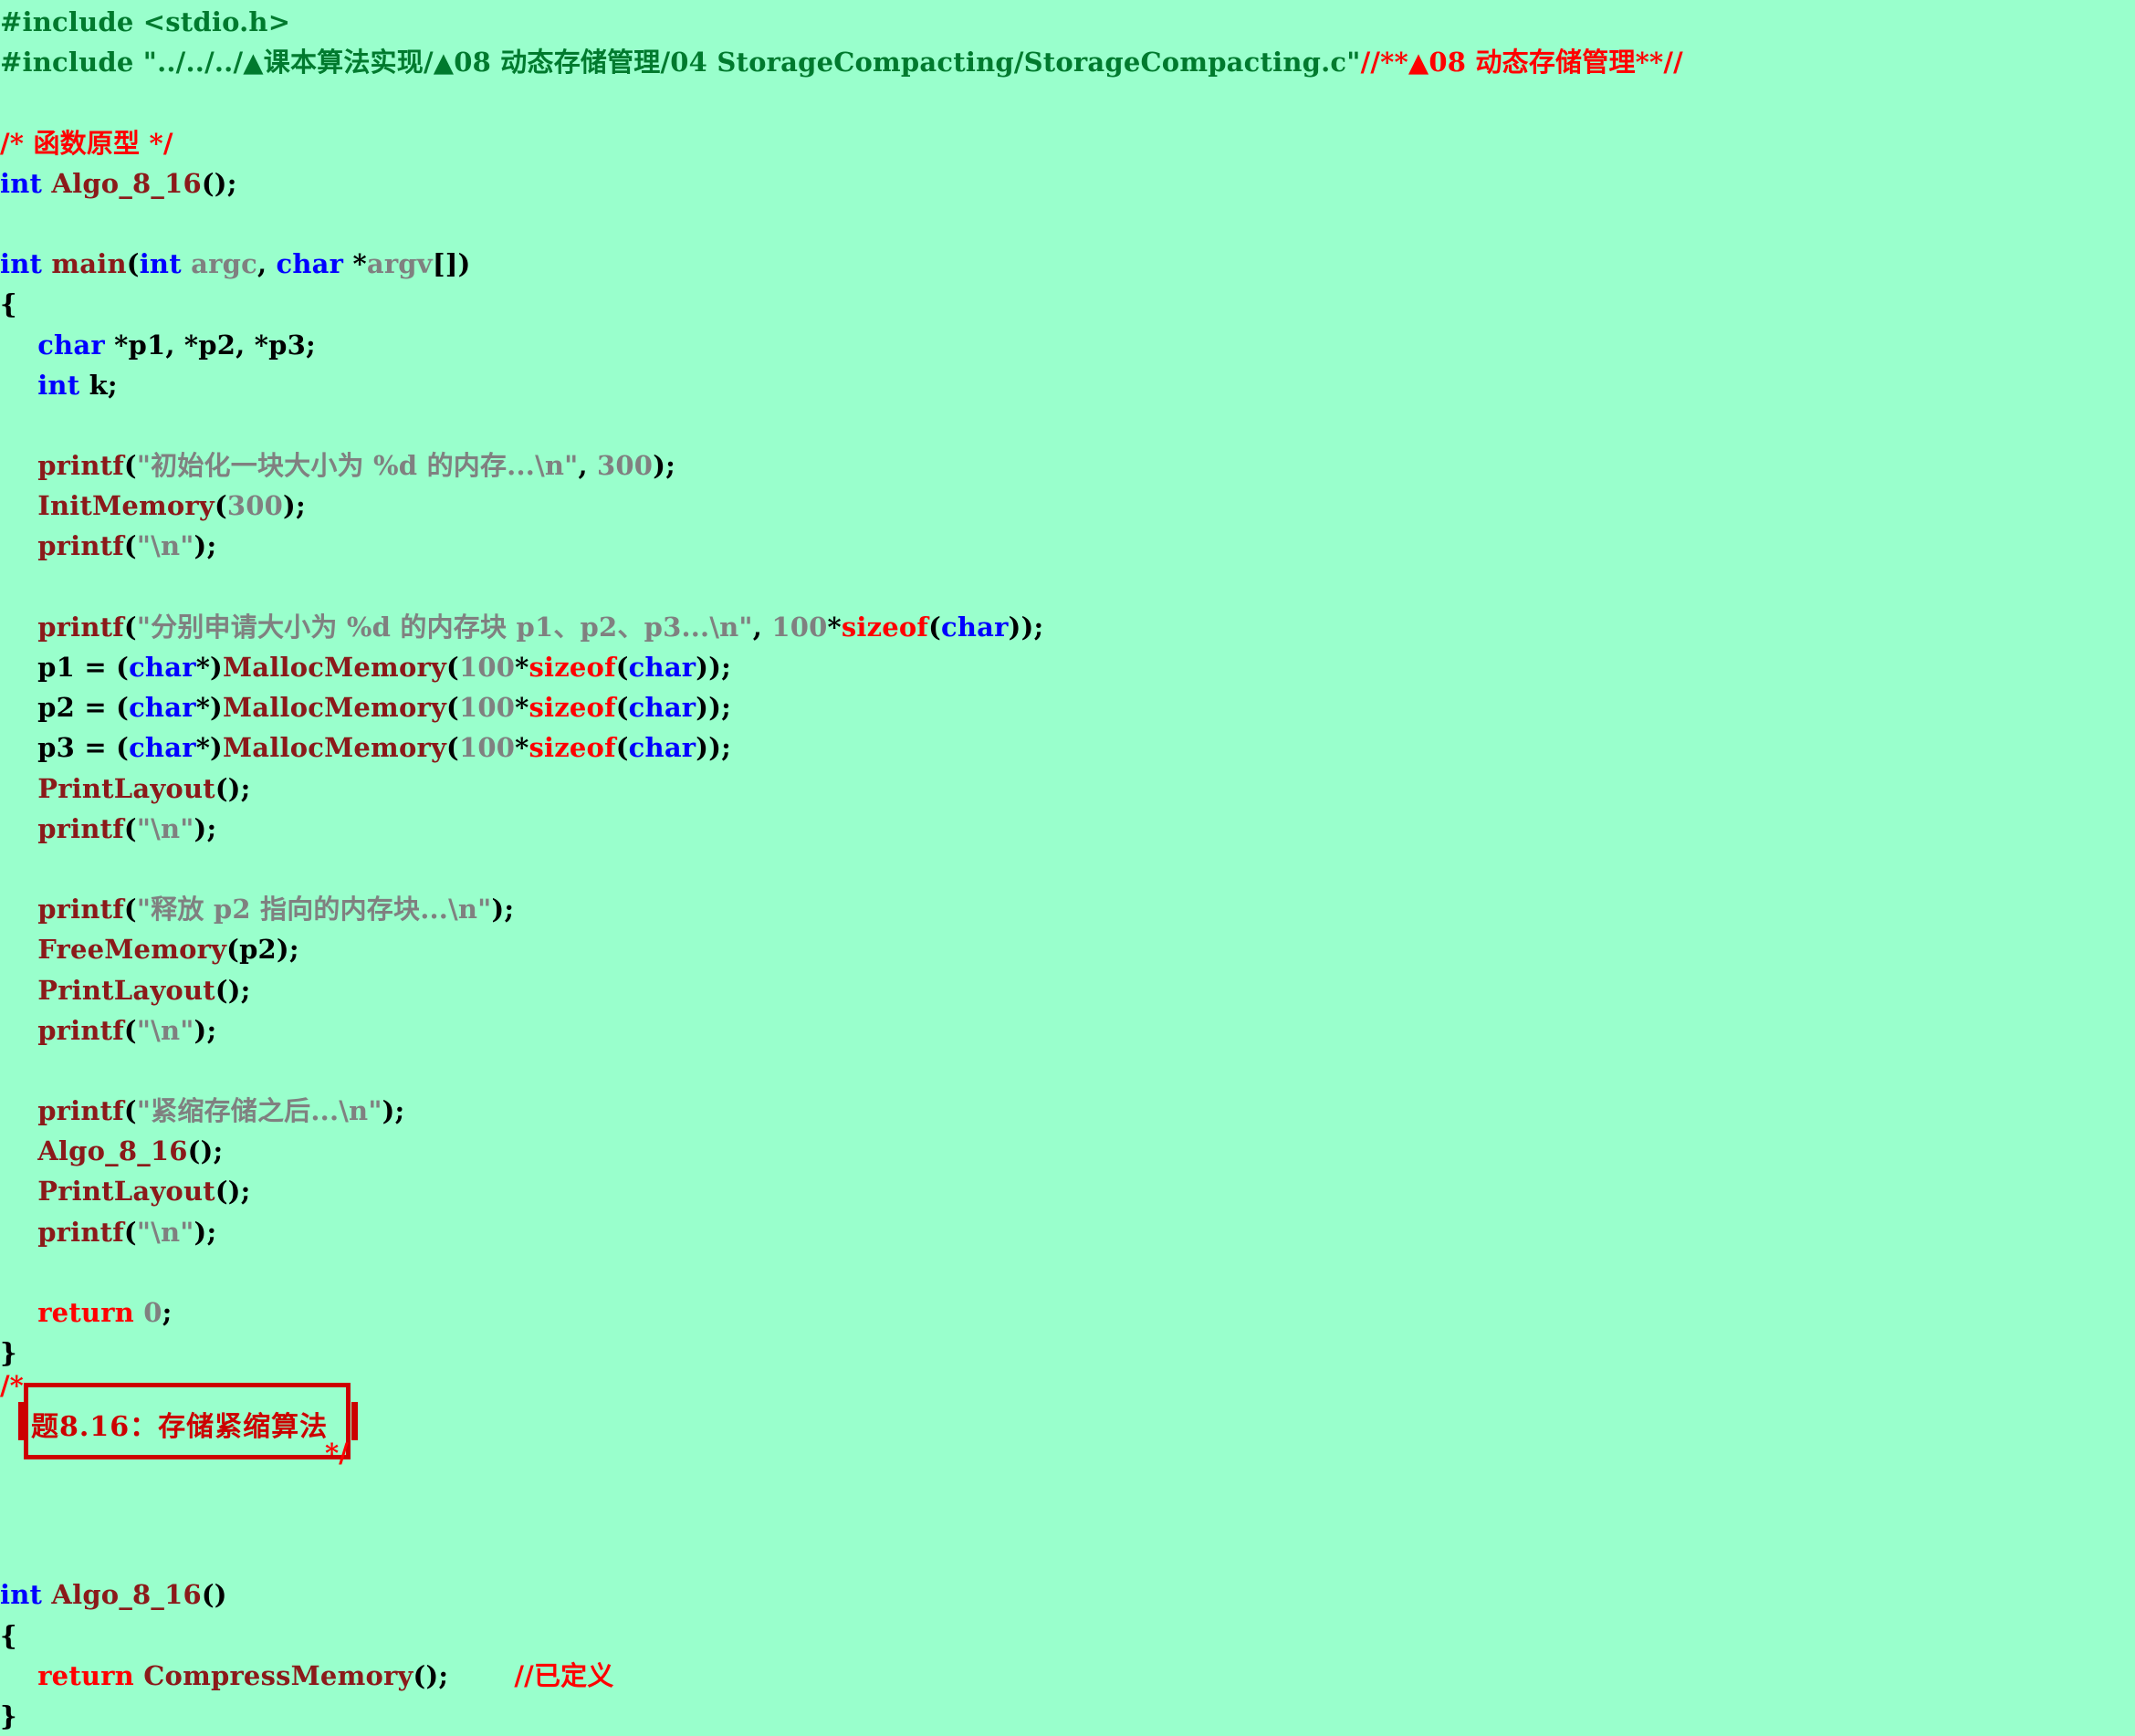  I want to click on code-line: int Algo_8_16(), so click(841, 1594).